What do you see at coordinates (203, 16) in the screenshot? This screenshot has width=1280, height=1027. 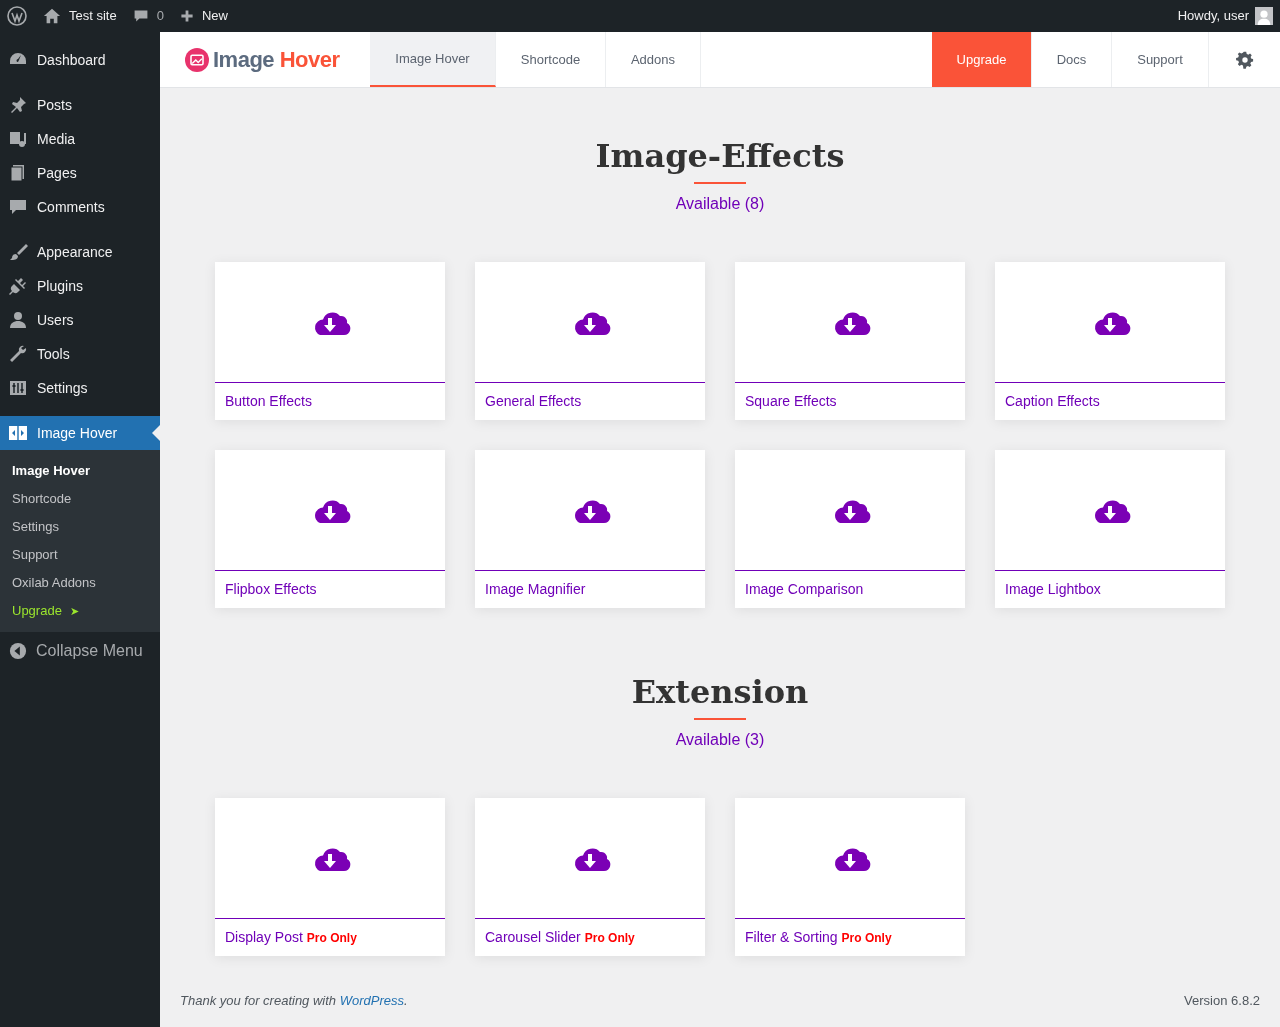 I see `new-link: New` at bounding box center [203, 16].